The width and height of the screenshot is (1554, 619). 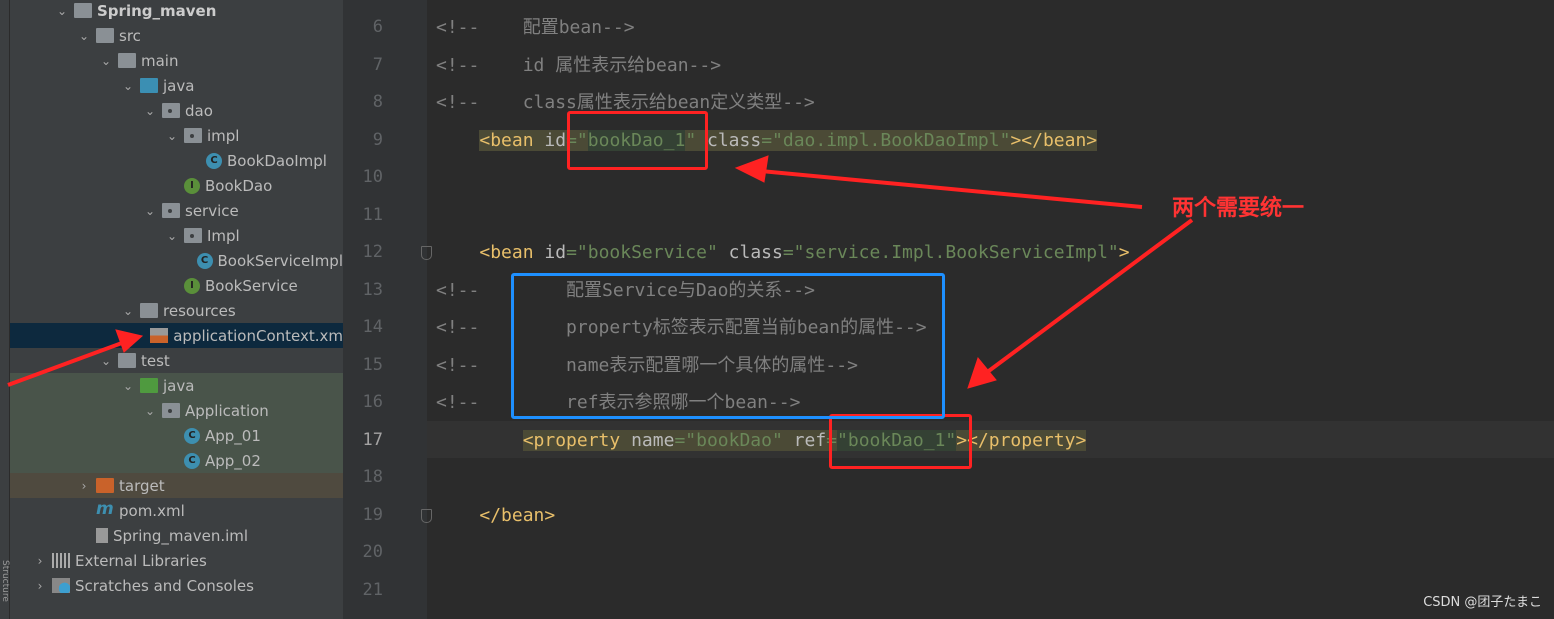 What do you see at coordinates (372, 552) in the screenshot?
I see `line-number: 20` at bounding box center [372, 552].